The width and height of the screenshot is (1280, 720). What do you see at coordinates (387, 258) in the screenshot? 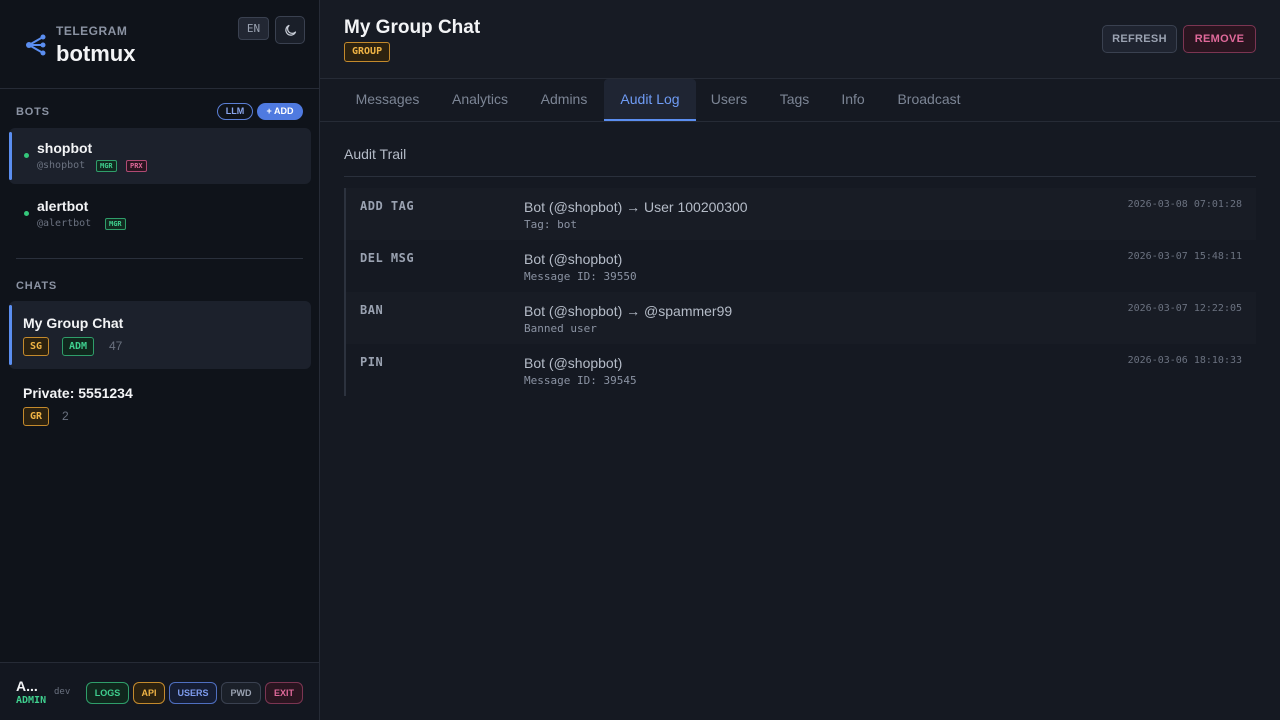
I see `log-action: DEL MSG` at bounding box center [387, 258].